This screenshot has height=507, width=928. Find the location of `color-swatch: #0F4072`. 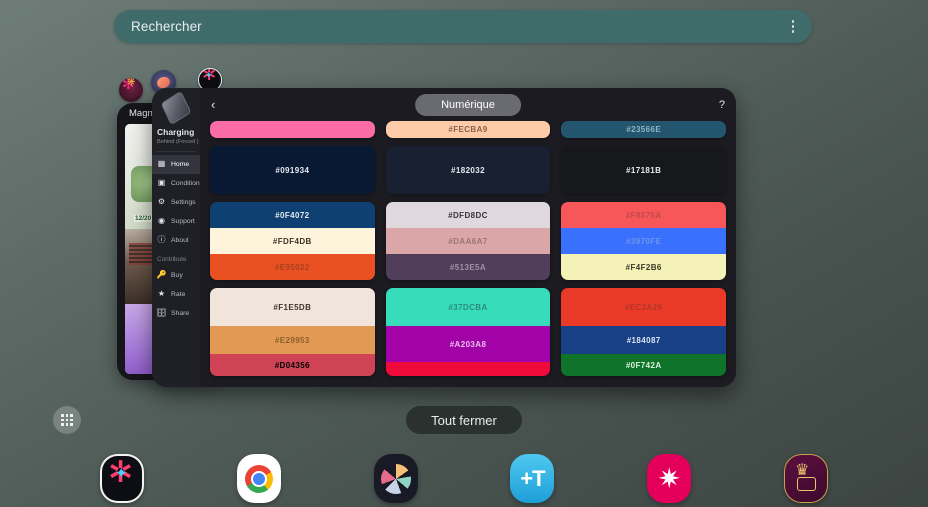

color-swatch: #0F4072 is located at coordinates (292, 215).